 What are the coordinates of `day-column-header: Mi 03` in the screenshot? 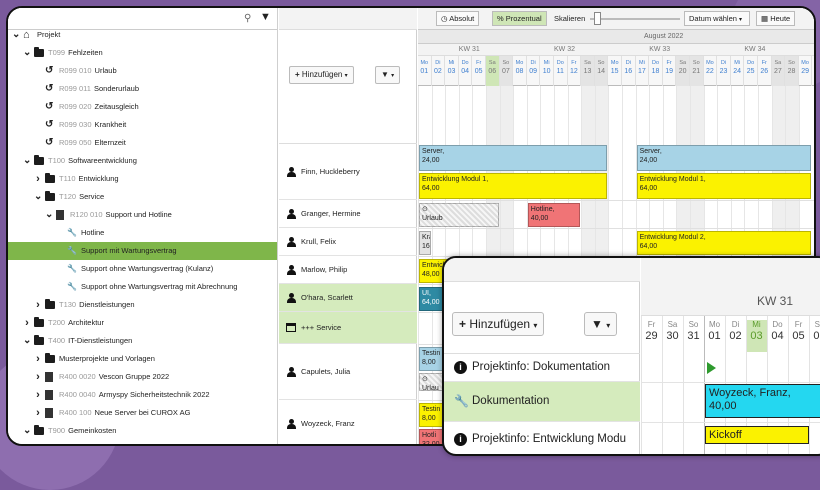 It's located at (452, 71).